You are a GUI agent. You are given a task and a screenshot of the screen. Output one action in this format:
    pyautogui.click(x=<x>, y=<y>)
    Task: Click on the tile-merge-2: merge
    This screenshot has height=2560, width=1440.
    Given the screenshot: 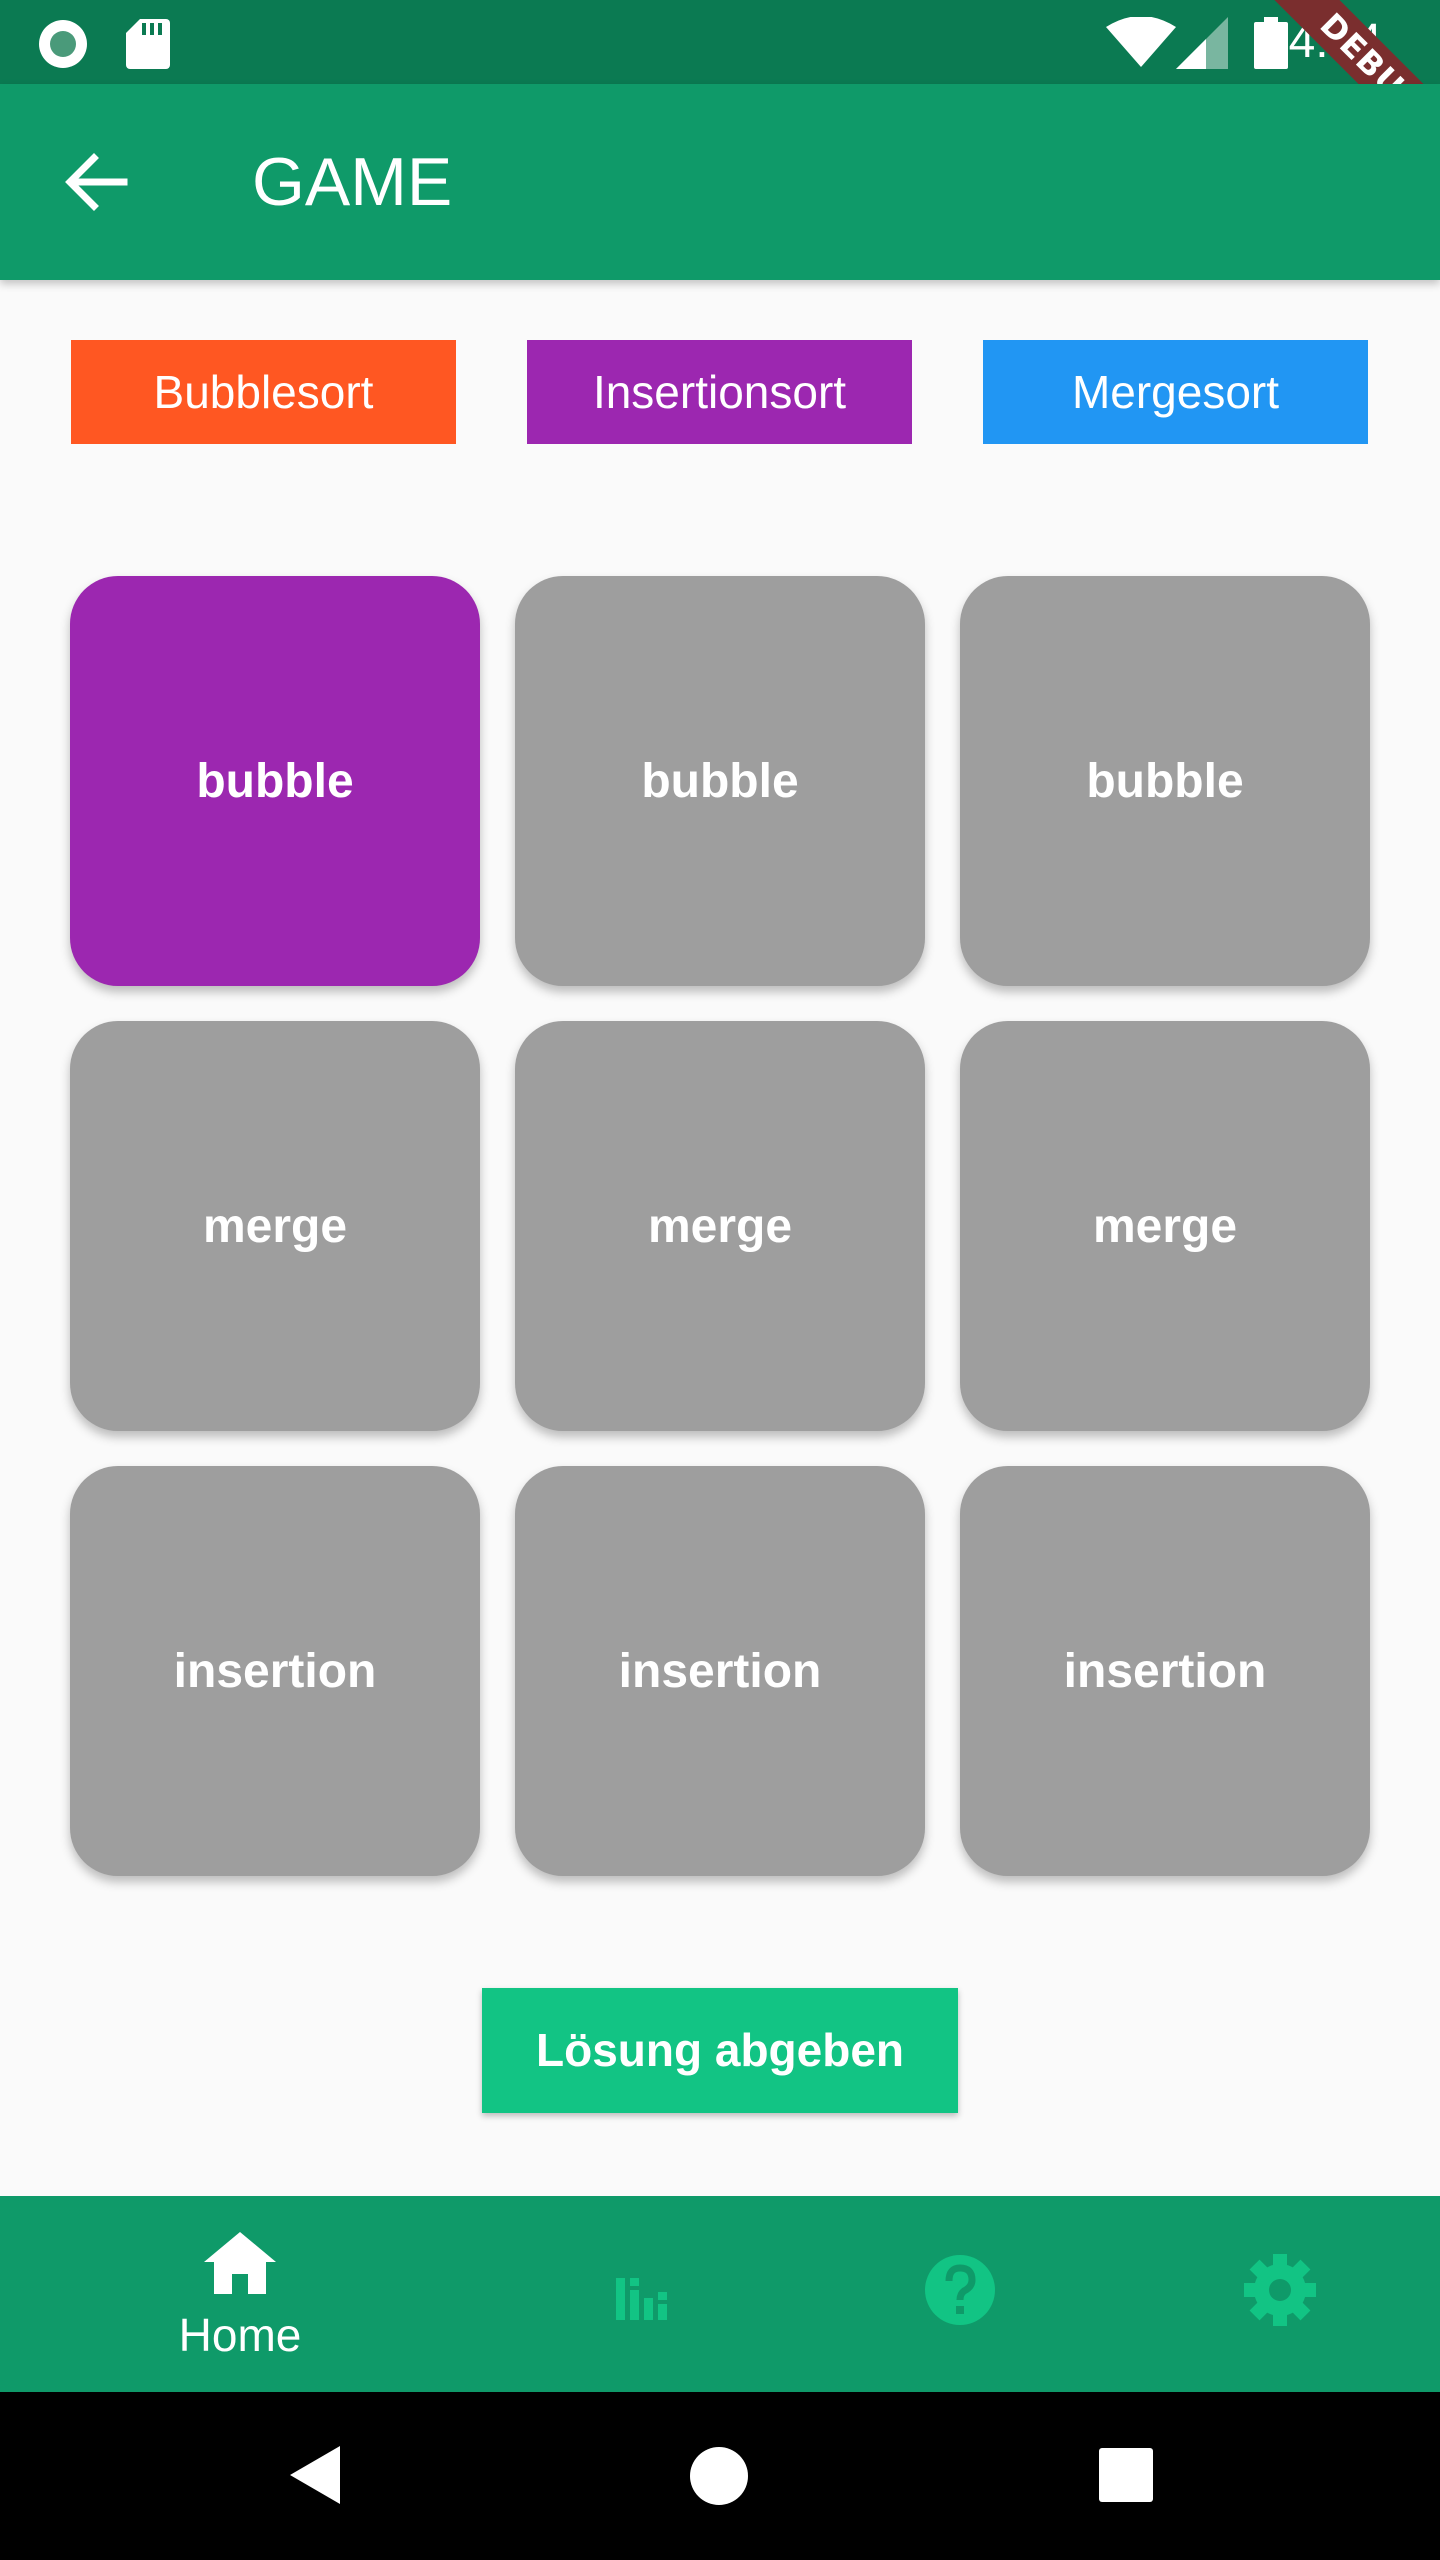 What is the action you would take?
    pyautogui.click(x=720, y=1226)
    